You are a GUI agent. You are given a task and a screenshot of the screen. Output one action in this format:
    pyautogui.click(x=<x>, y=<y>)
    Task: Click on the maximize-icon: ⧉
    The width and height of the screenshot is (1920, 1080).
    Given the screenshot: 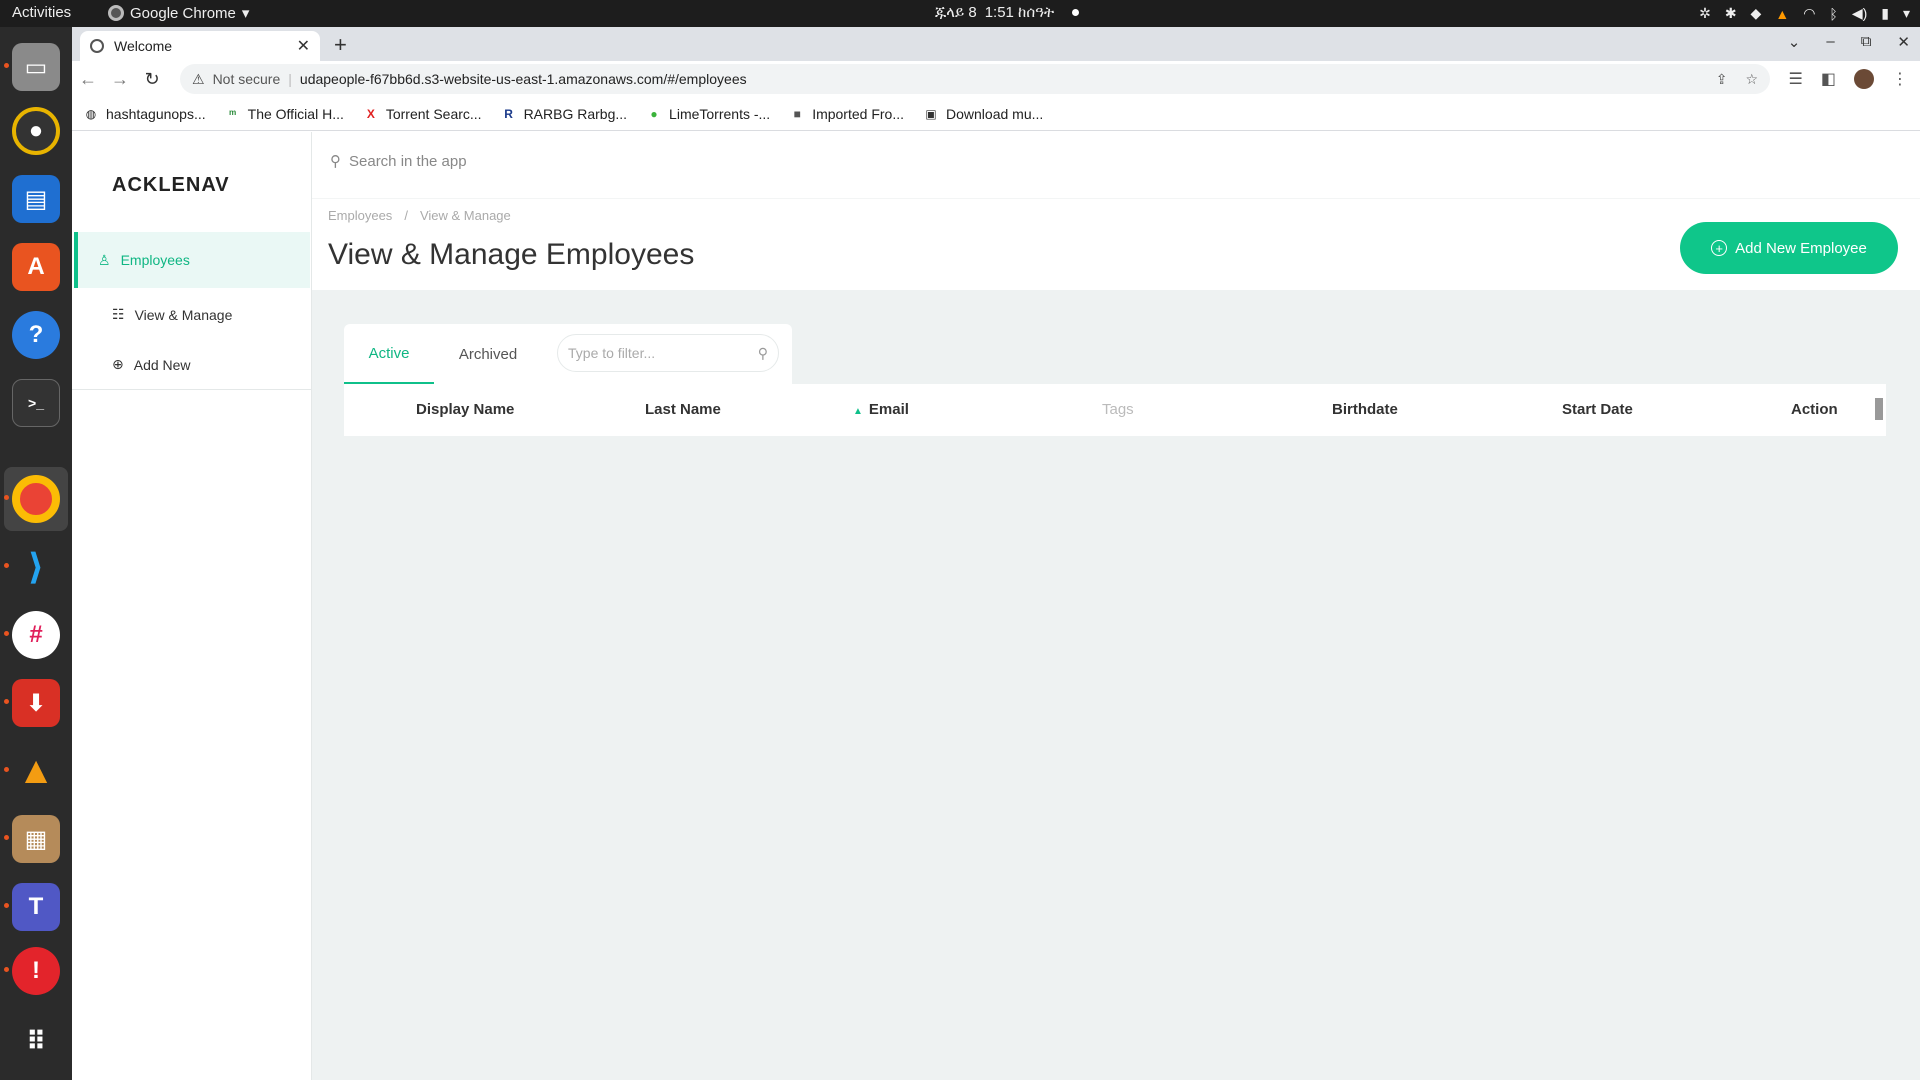 What is the action you would take?
    pyautogui.click(x=1866, y=42)
    